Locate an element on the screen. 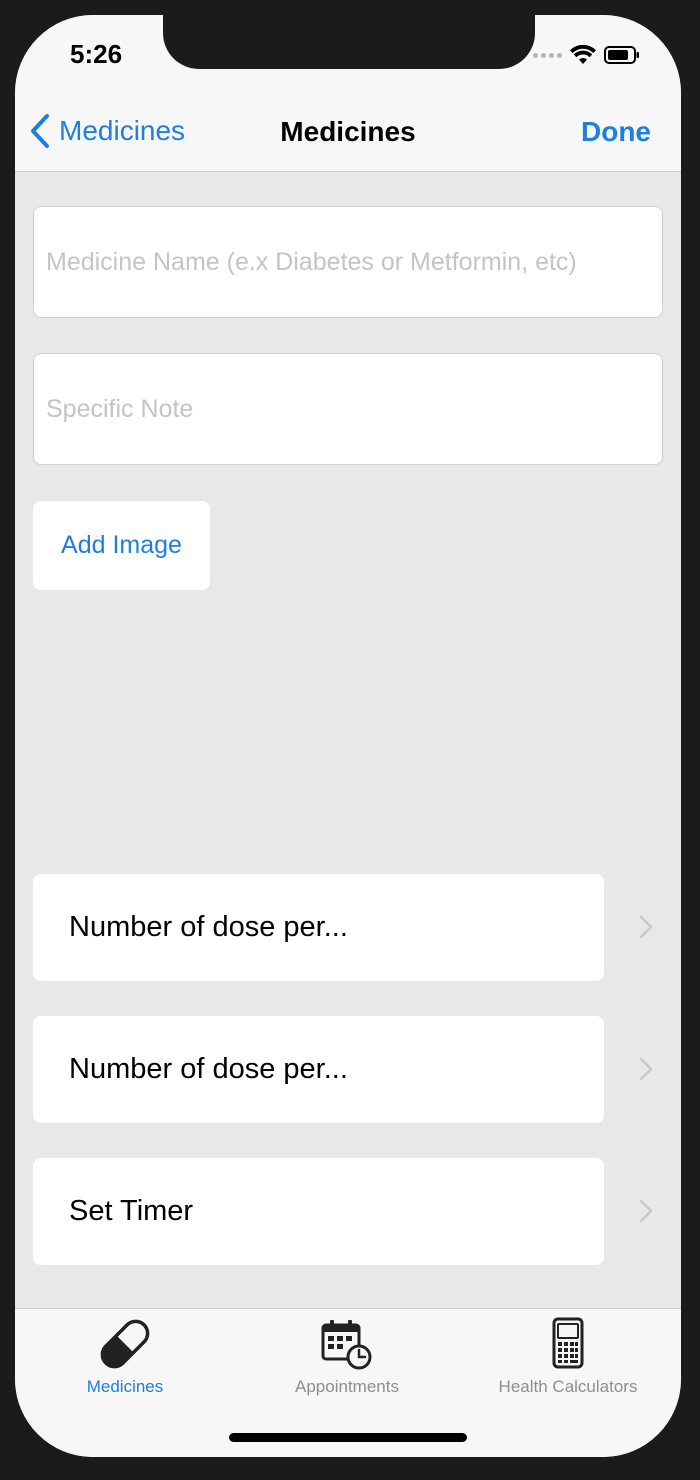 This screenshot has width=700, height=1480. done-button: Done is located at coordinates (616, 132).